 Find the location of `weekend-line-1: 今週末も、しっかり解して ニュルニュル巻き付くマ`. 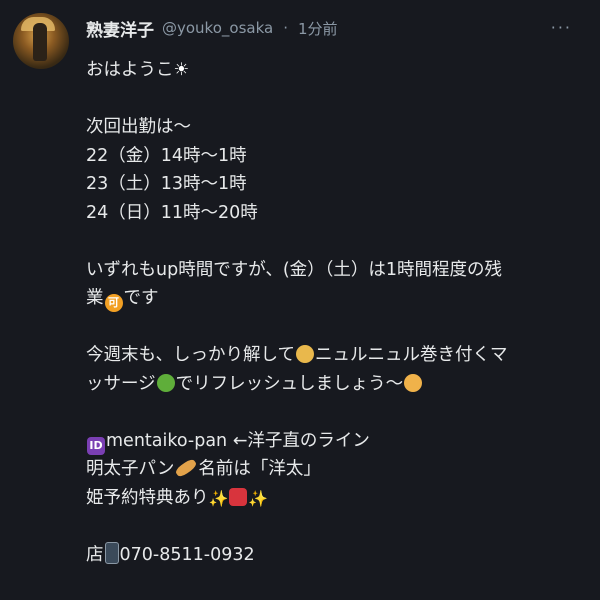

weekend-line-1: 今週末も、しっかり解して ニュルニュル巻き付くマ is located at coordinates (338, 355).